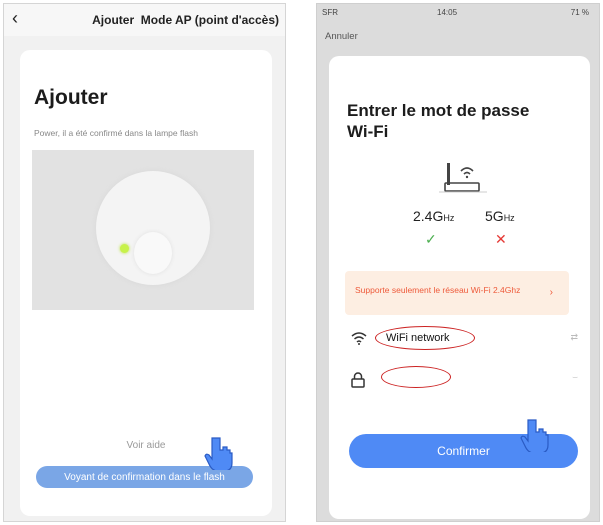 The image size is (603, 525). Describe the element at coordinates (341, 36) in the screenshot. I see `cancel-button: Annuler` at that location.